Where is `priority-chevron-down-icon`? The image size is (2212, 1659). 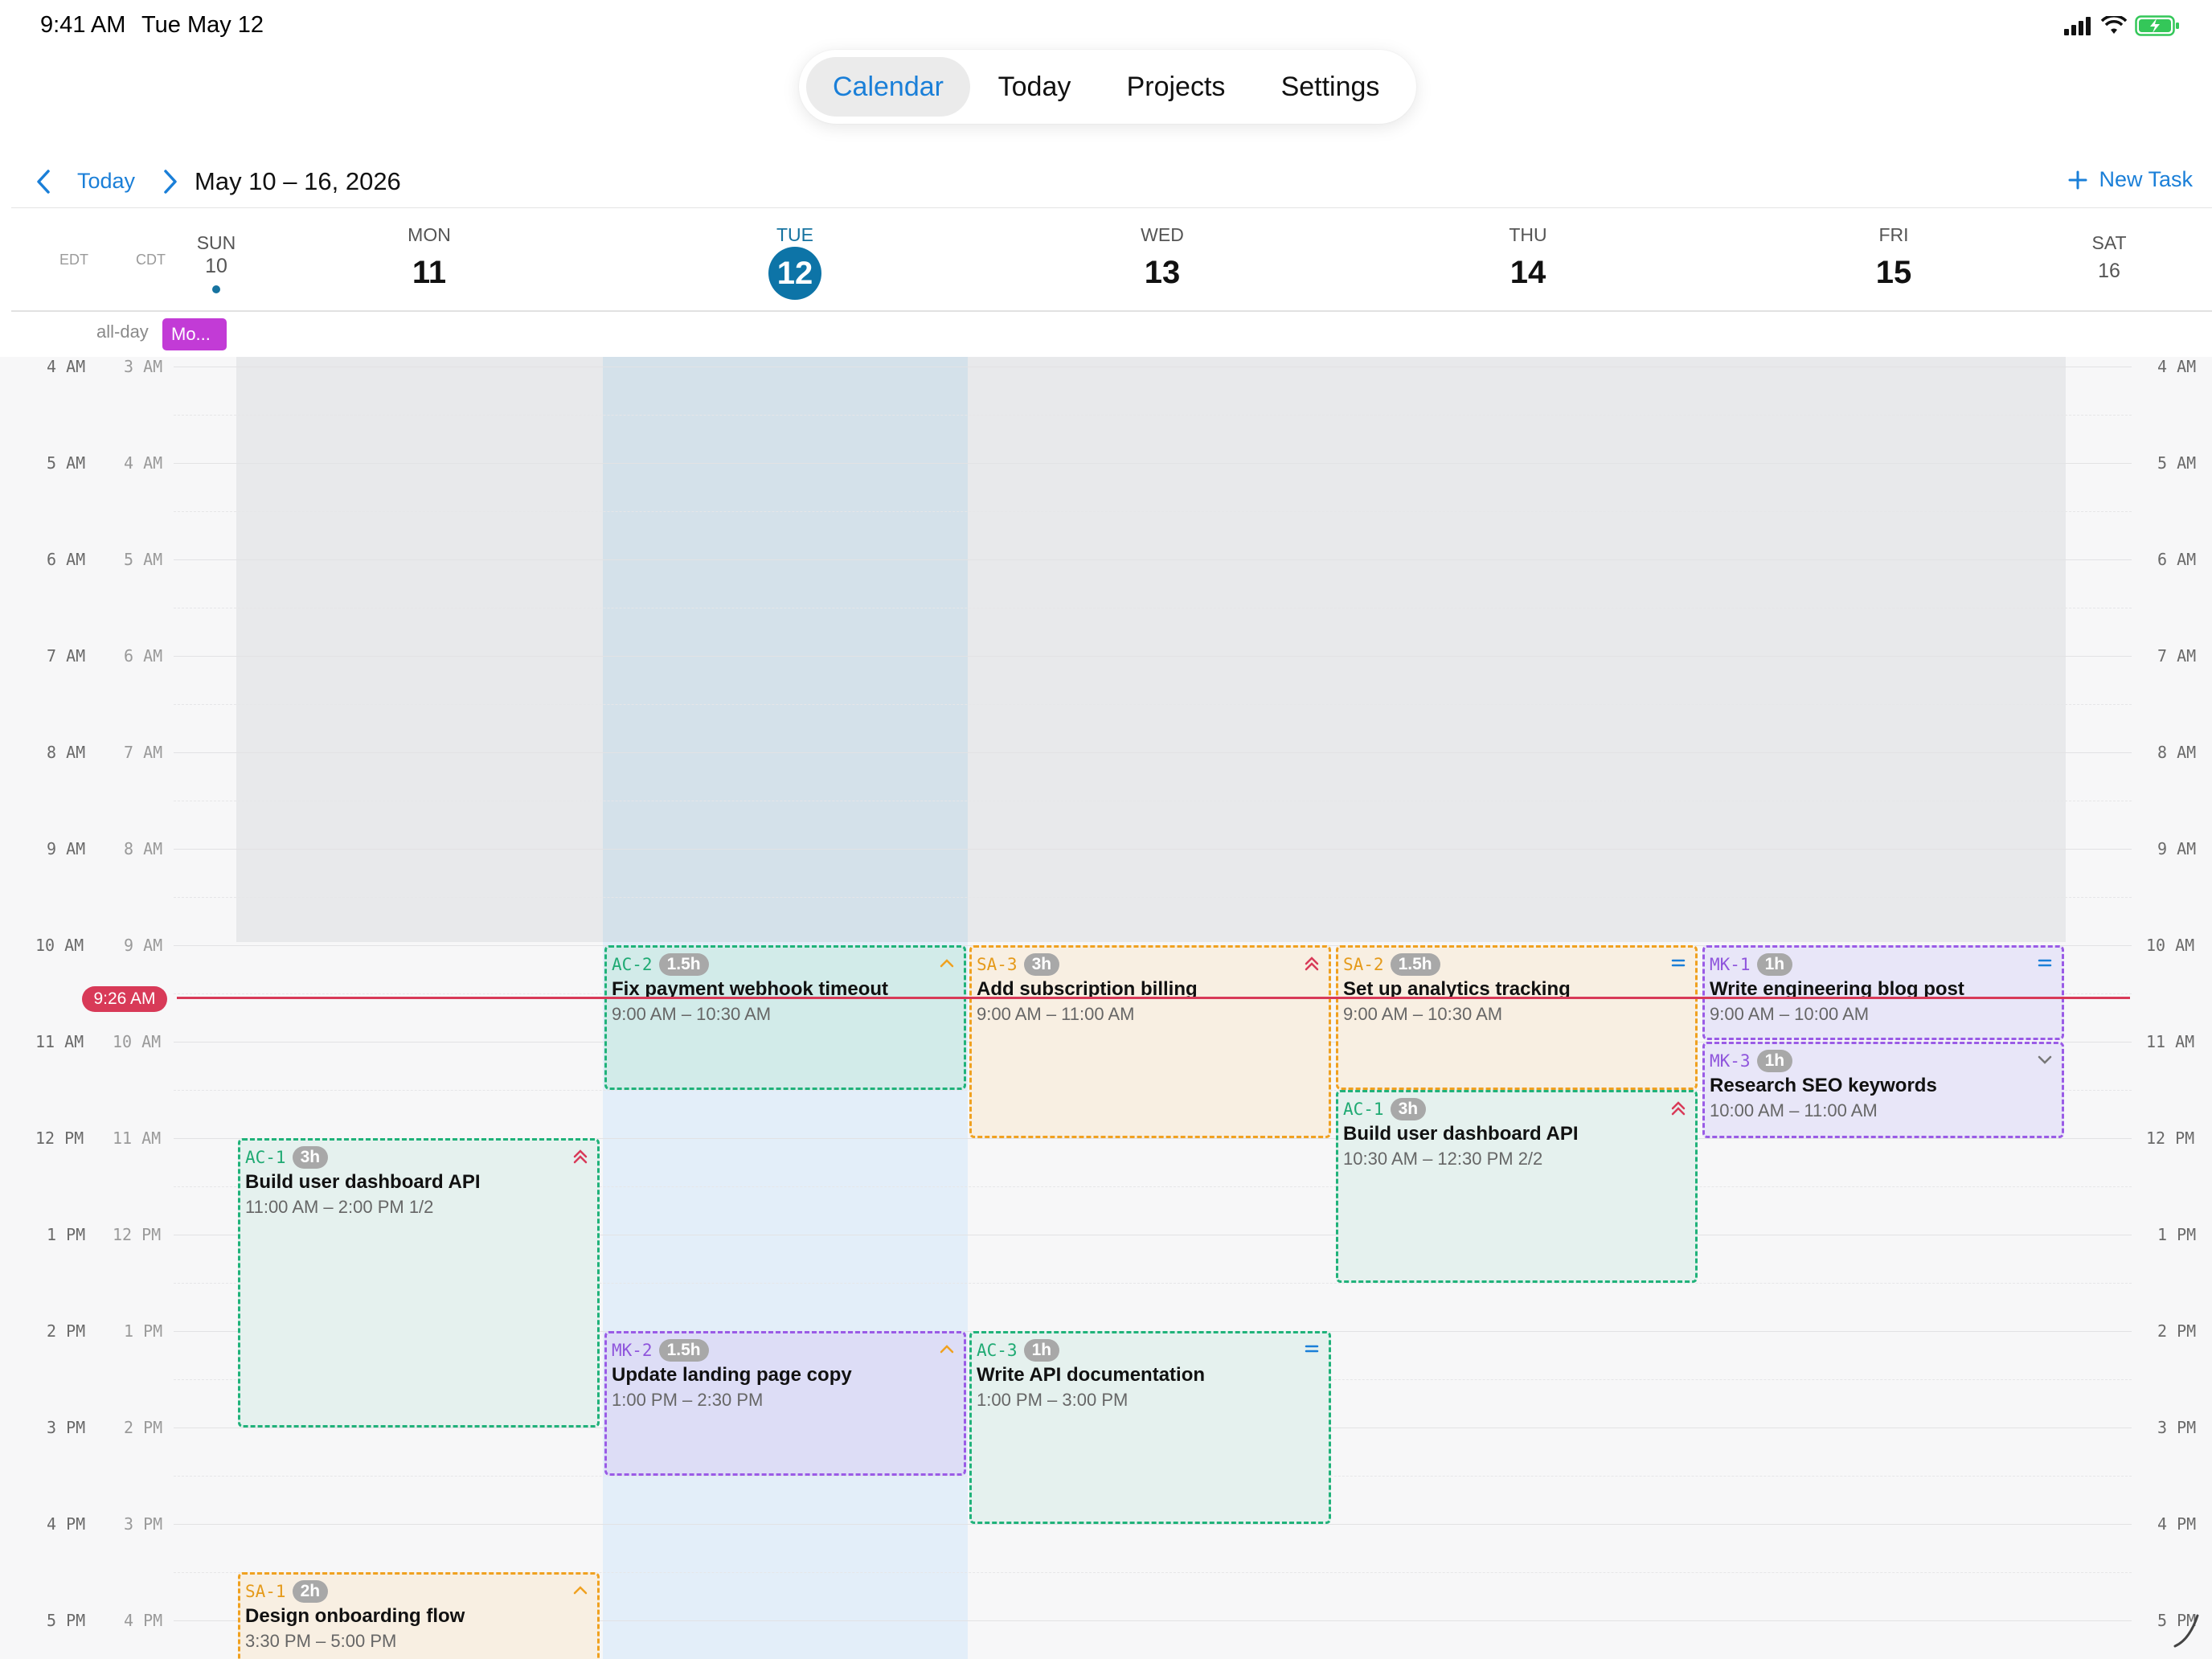
priority-chevron-down-icon is located at coordinates (2045, 1059).